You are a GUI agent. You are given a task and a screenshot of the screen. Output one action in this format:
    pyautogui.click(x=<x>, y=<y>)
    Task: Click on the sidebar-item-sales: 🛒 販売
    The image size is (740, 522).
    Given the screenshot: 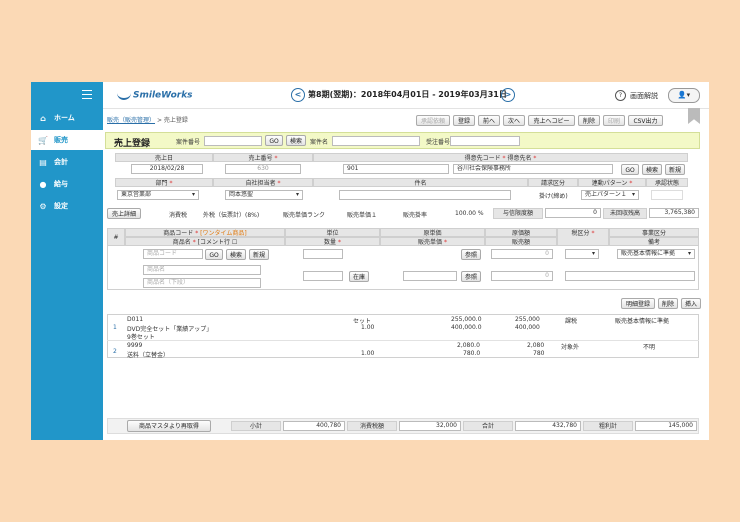 What is the action you would take?
    pyautogui.click(x=67, y=140)
    